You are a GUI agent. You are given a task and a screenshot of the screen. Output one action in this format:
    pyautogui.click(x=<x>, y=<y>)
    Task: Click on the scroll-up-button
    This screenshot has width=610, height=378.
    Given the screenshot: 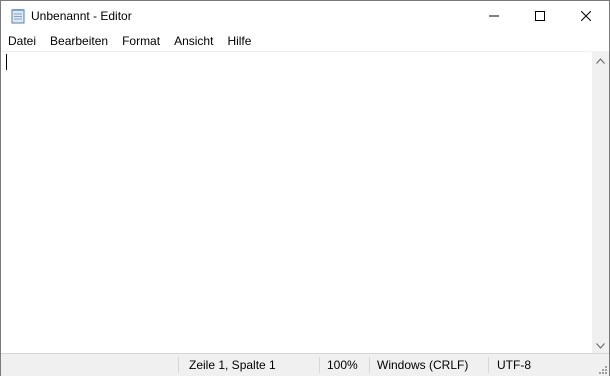 What is the action you would take?
    pyautogui.click(x=600, y=59)
    